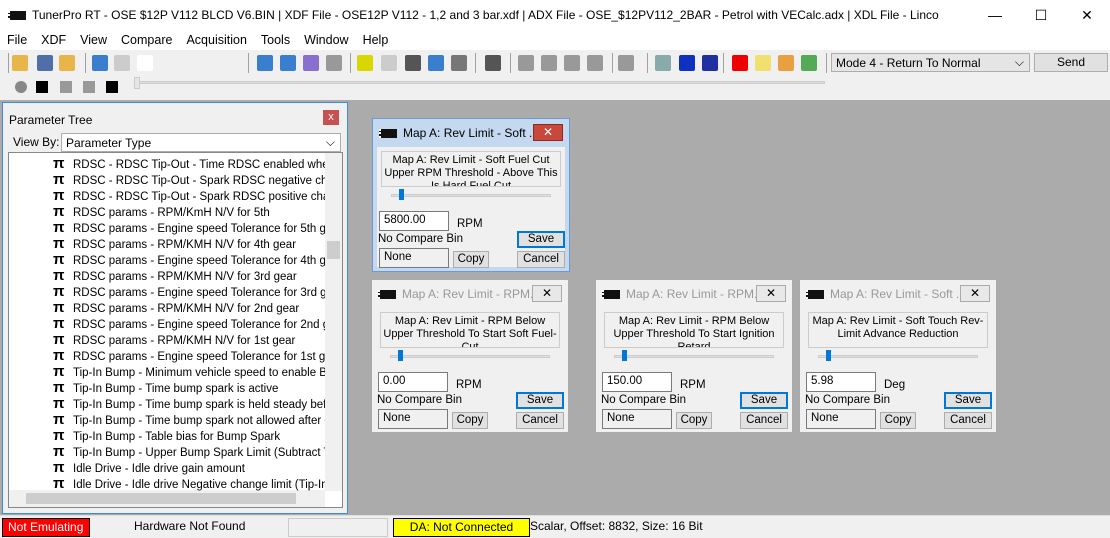  Describe the element at coordinates (376, 40) in the screenshot. I see `menu-help: Help` at that location.